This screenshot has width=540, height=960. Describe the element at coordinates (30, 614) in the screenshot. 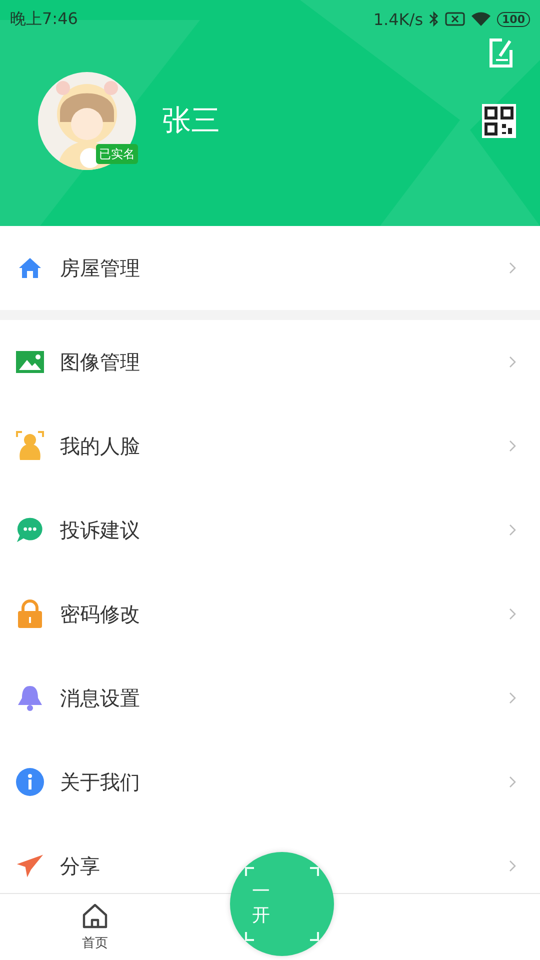

I see `lock-icon` at that location.